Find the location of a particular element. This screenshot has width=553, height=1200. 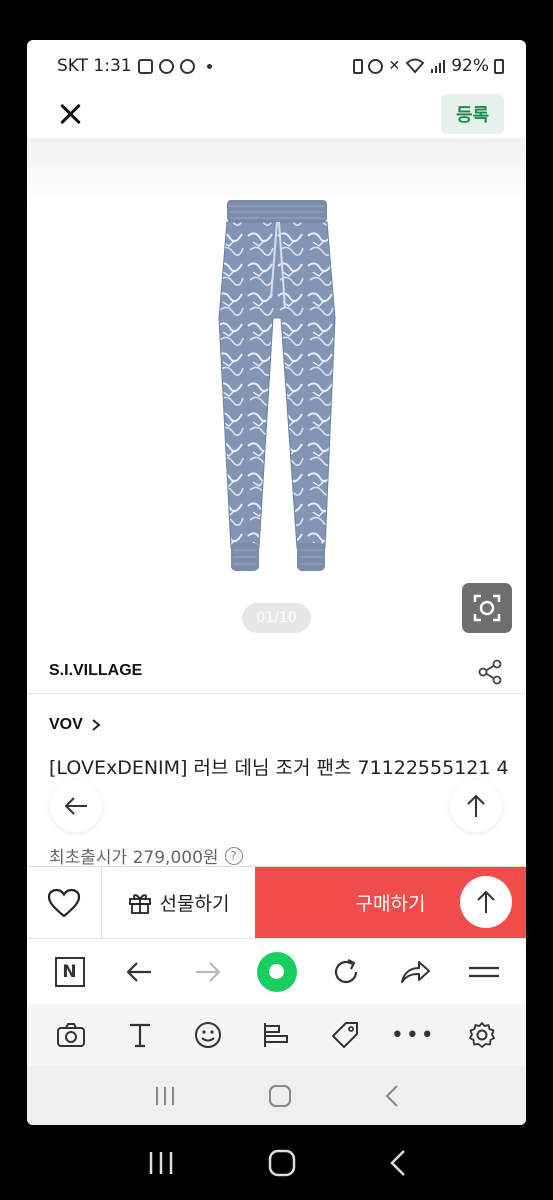

settings-button is located at coordinates (482, 1035).